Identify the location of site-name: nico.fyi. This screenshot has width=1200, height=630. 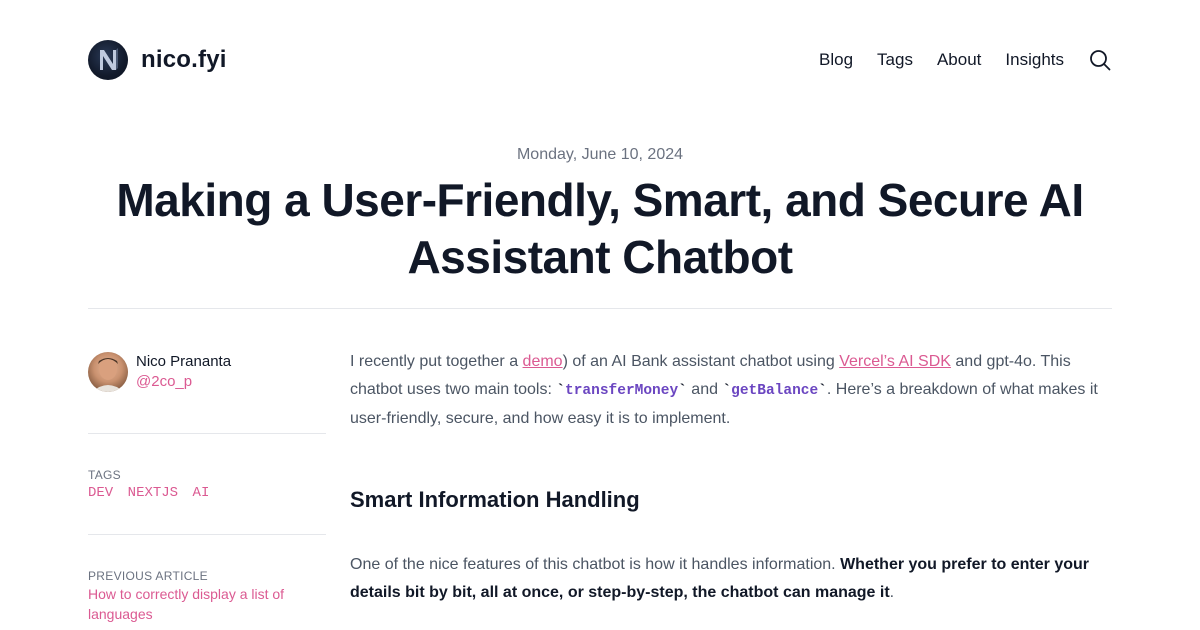
(184, 59).